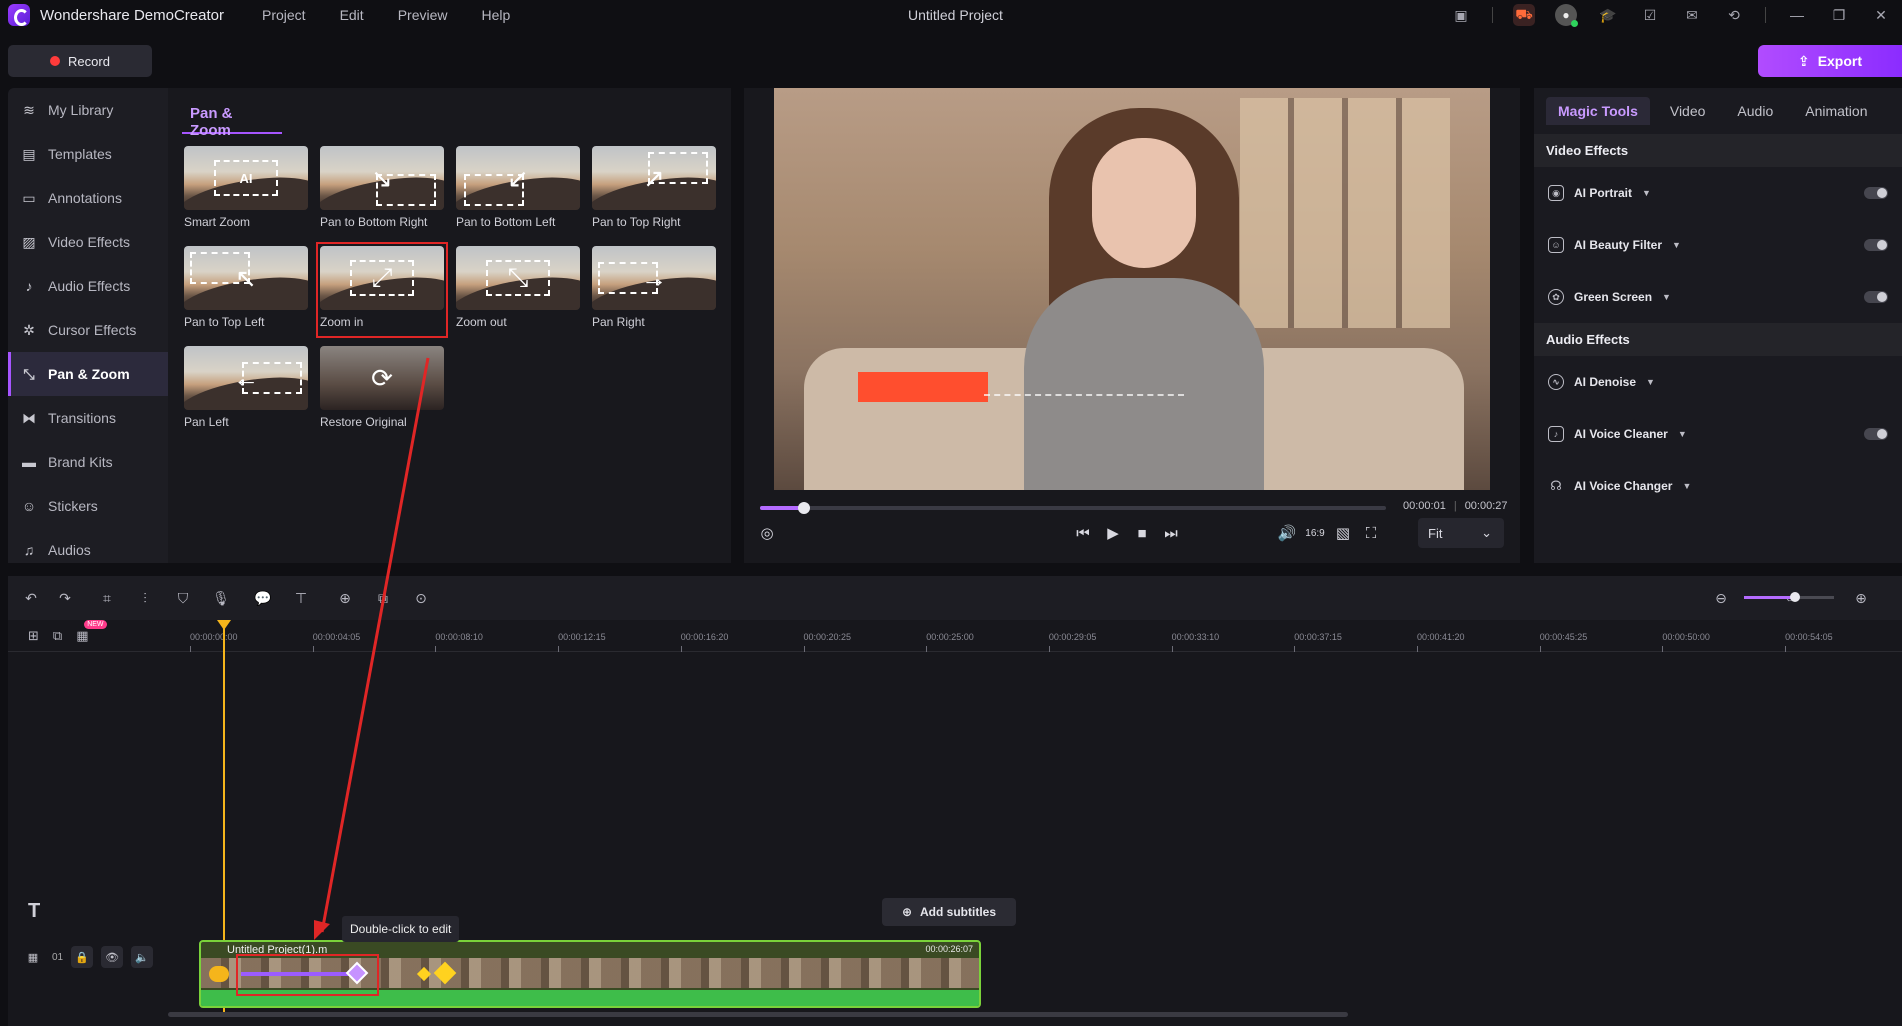 The width and height of the screenshot is (1902, 1026). I want to click on minimize-icon: —, so click(1797, 15).